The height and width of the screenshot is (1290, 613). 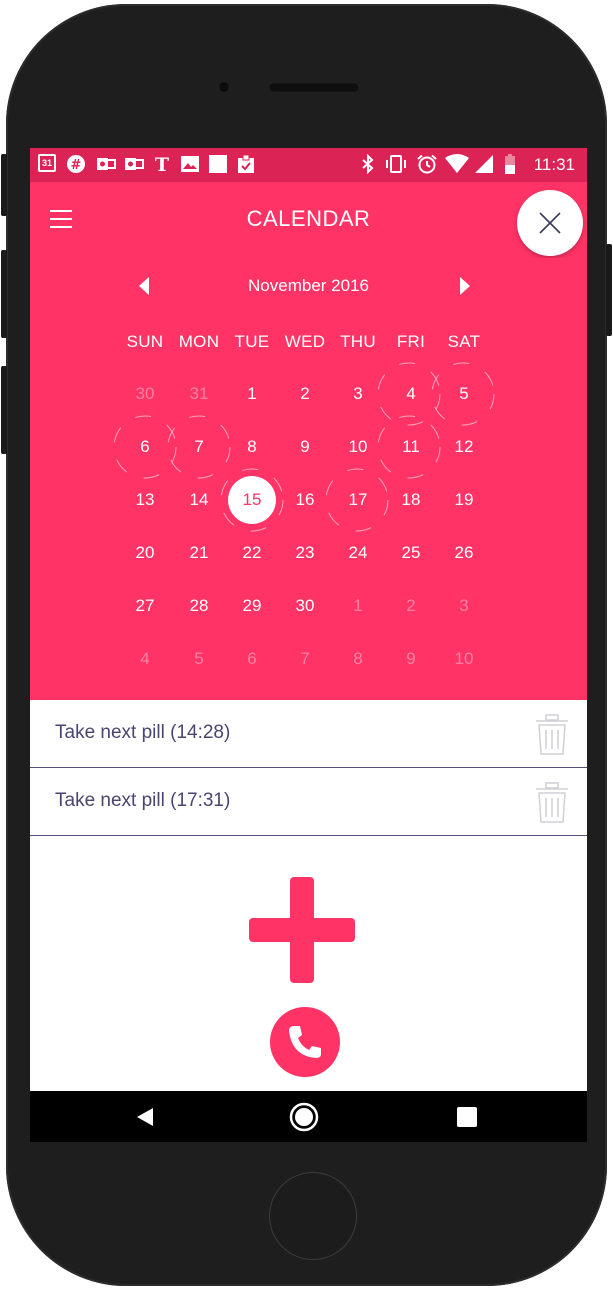 I want to click on page-title: CALENDAR, so click(x=308, y=218).